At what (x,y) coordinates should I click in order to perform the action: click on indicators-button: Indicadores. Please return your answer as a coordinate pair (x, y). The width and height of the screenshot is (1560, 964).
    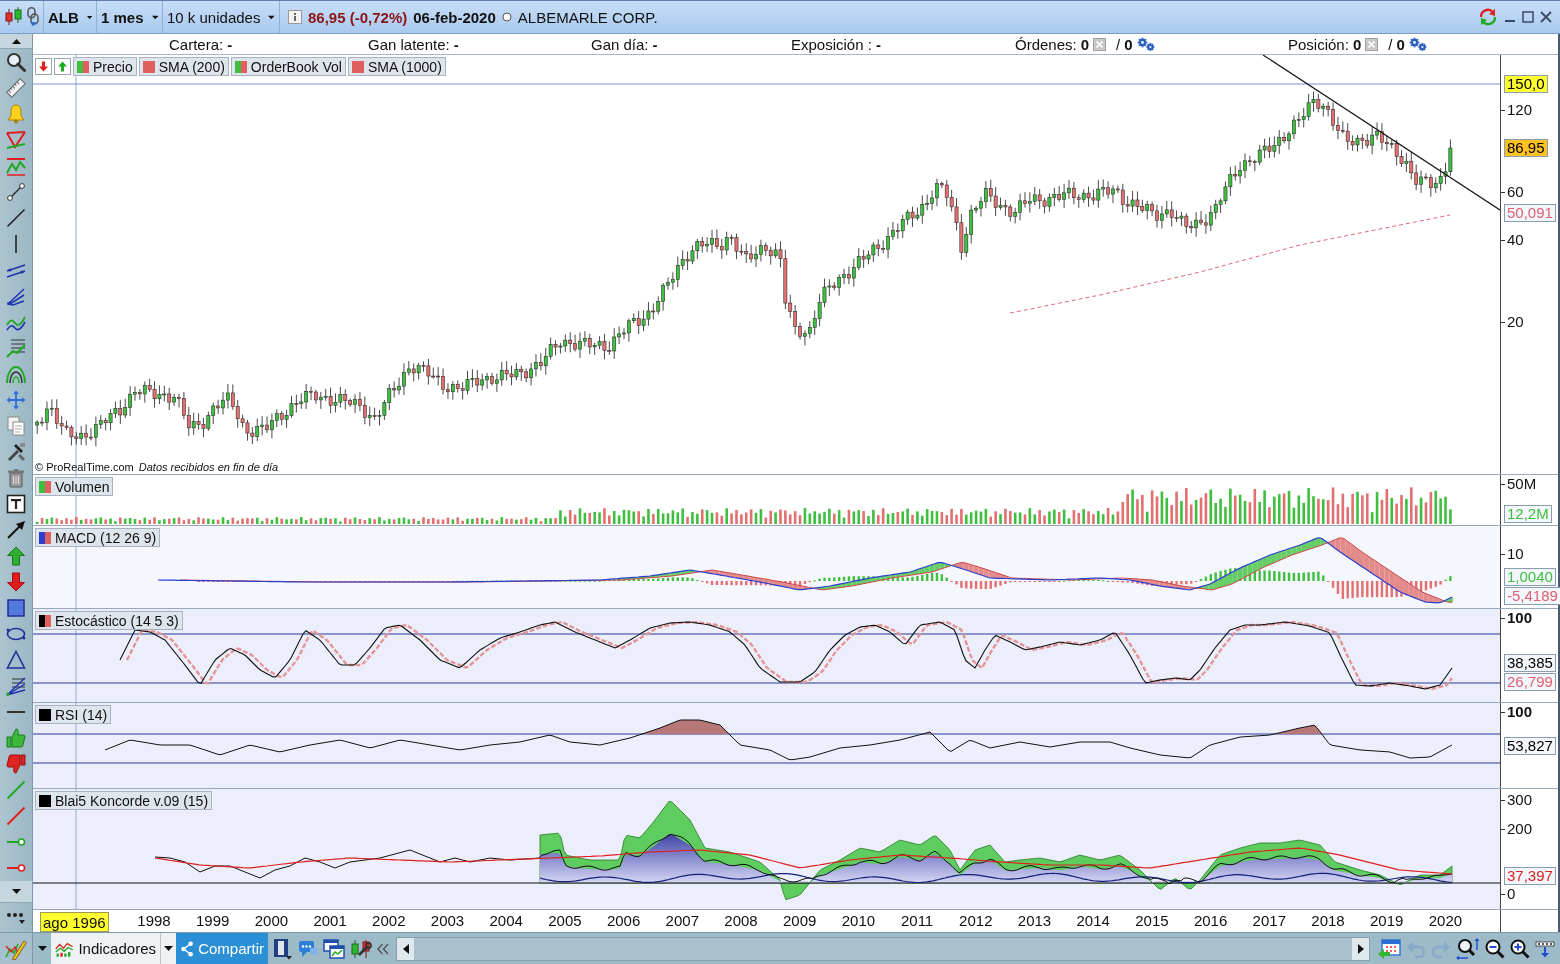
    Looking at the image, I should click on (106, 948).